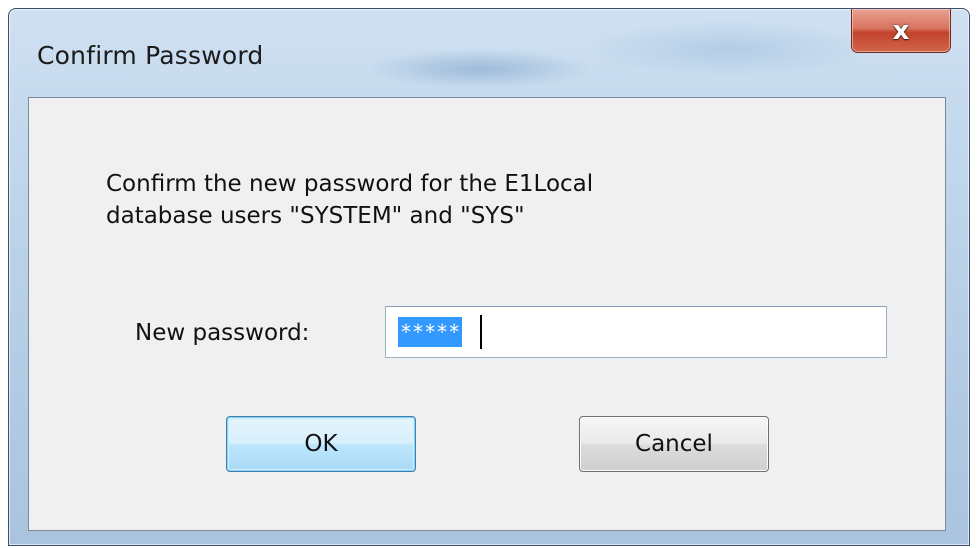 Image resolution: width=980 pixels, height=548 pixels. What do you see at coordinates (430, 332) in the screenshot?
I see `password-selected-text: *****` at bounding box center [430, 332].